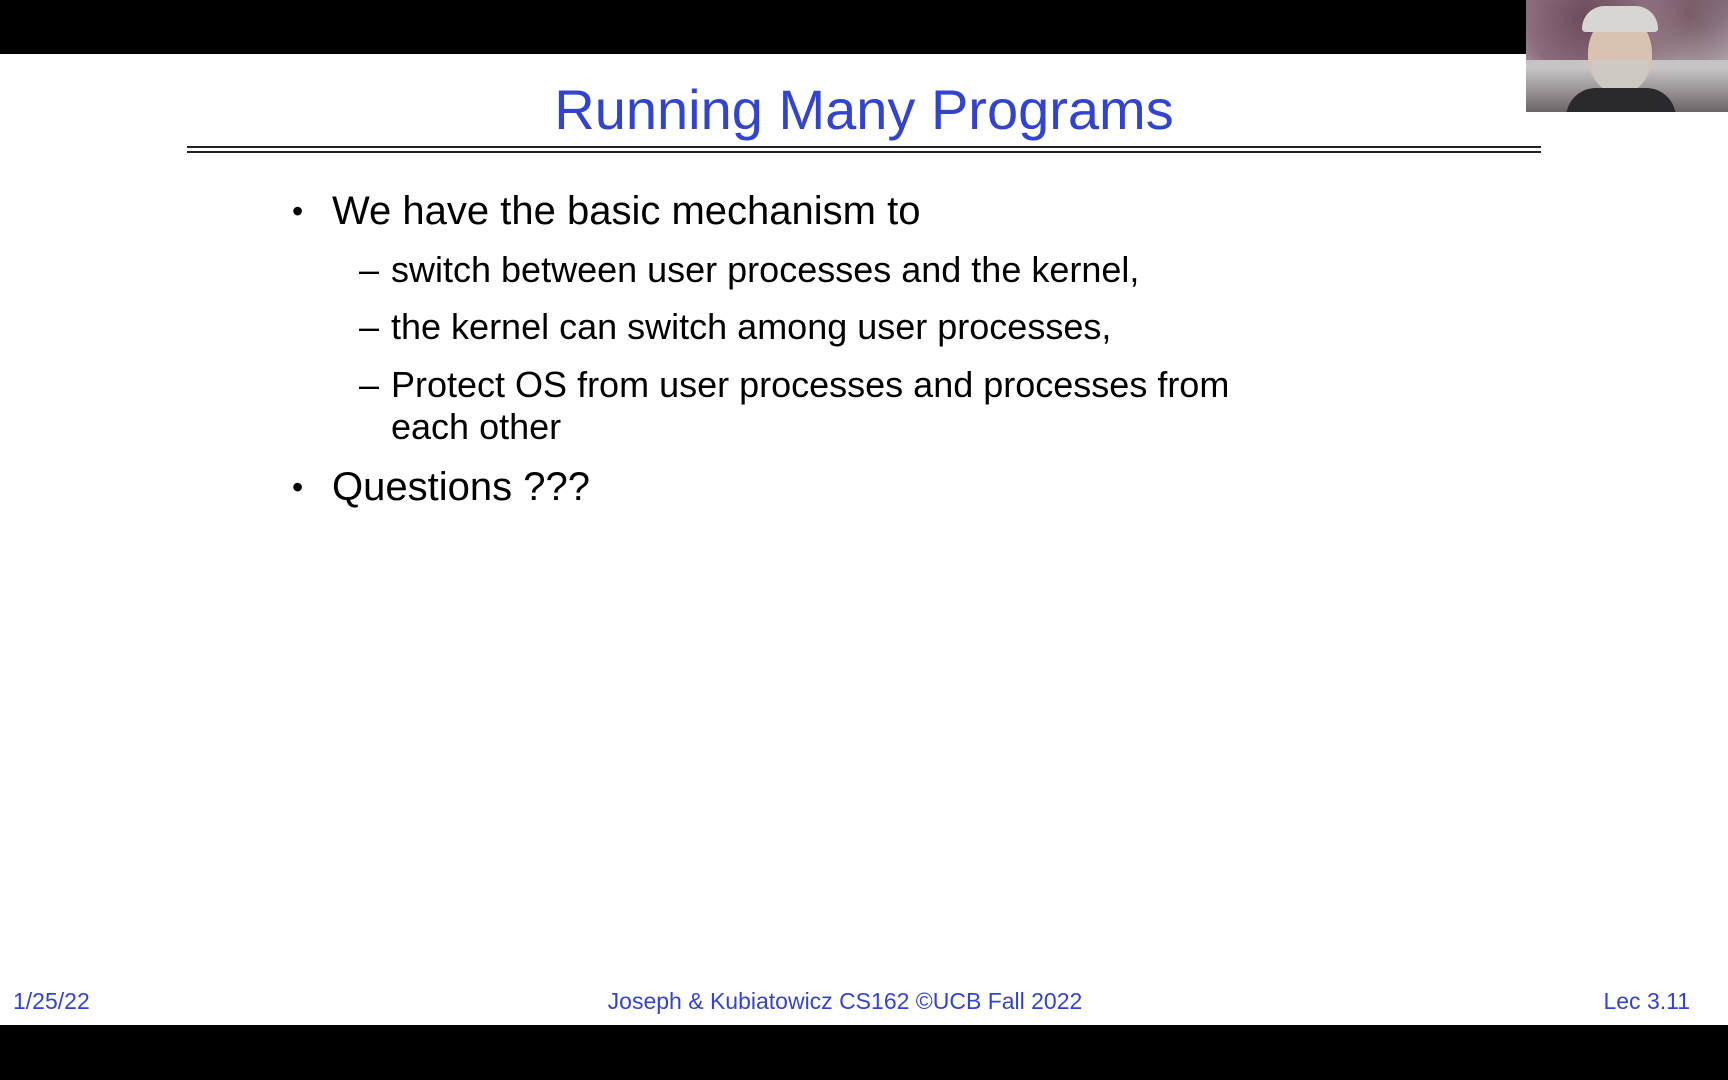  Describe the element at coordinates (864, 147) in the screenshot. I see `title-divider-top` at that location.